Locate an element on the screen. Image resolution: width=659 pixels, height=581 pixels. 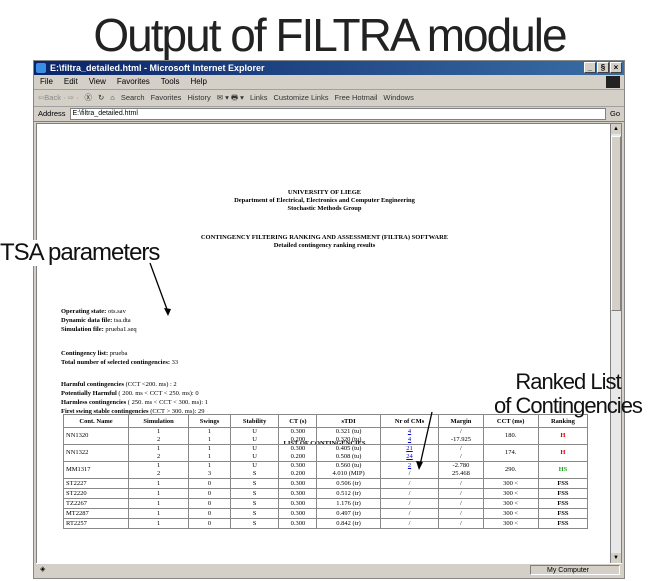
cell-sim: 12 is located at coordinates (159, 453).